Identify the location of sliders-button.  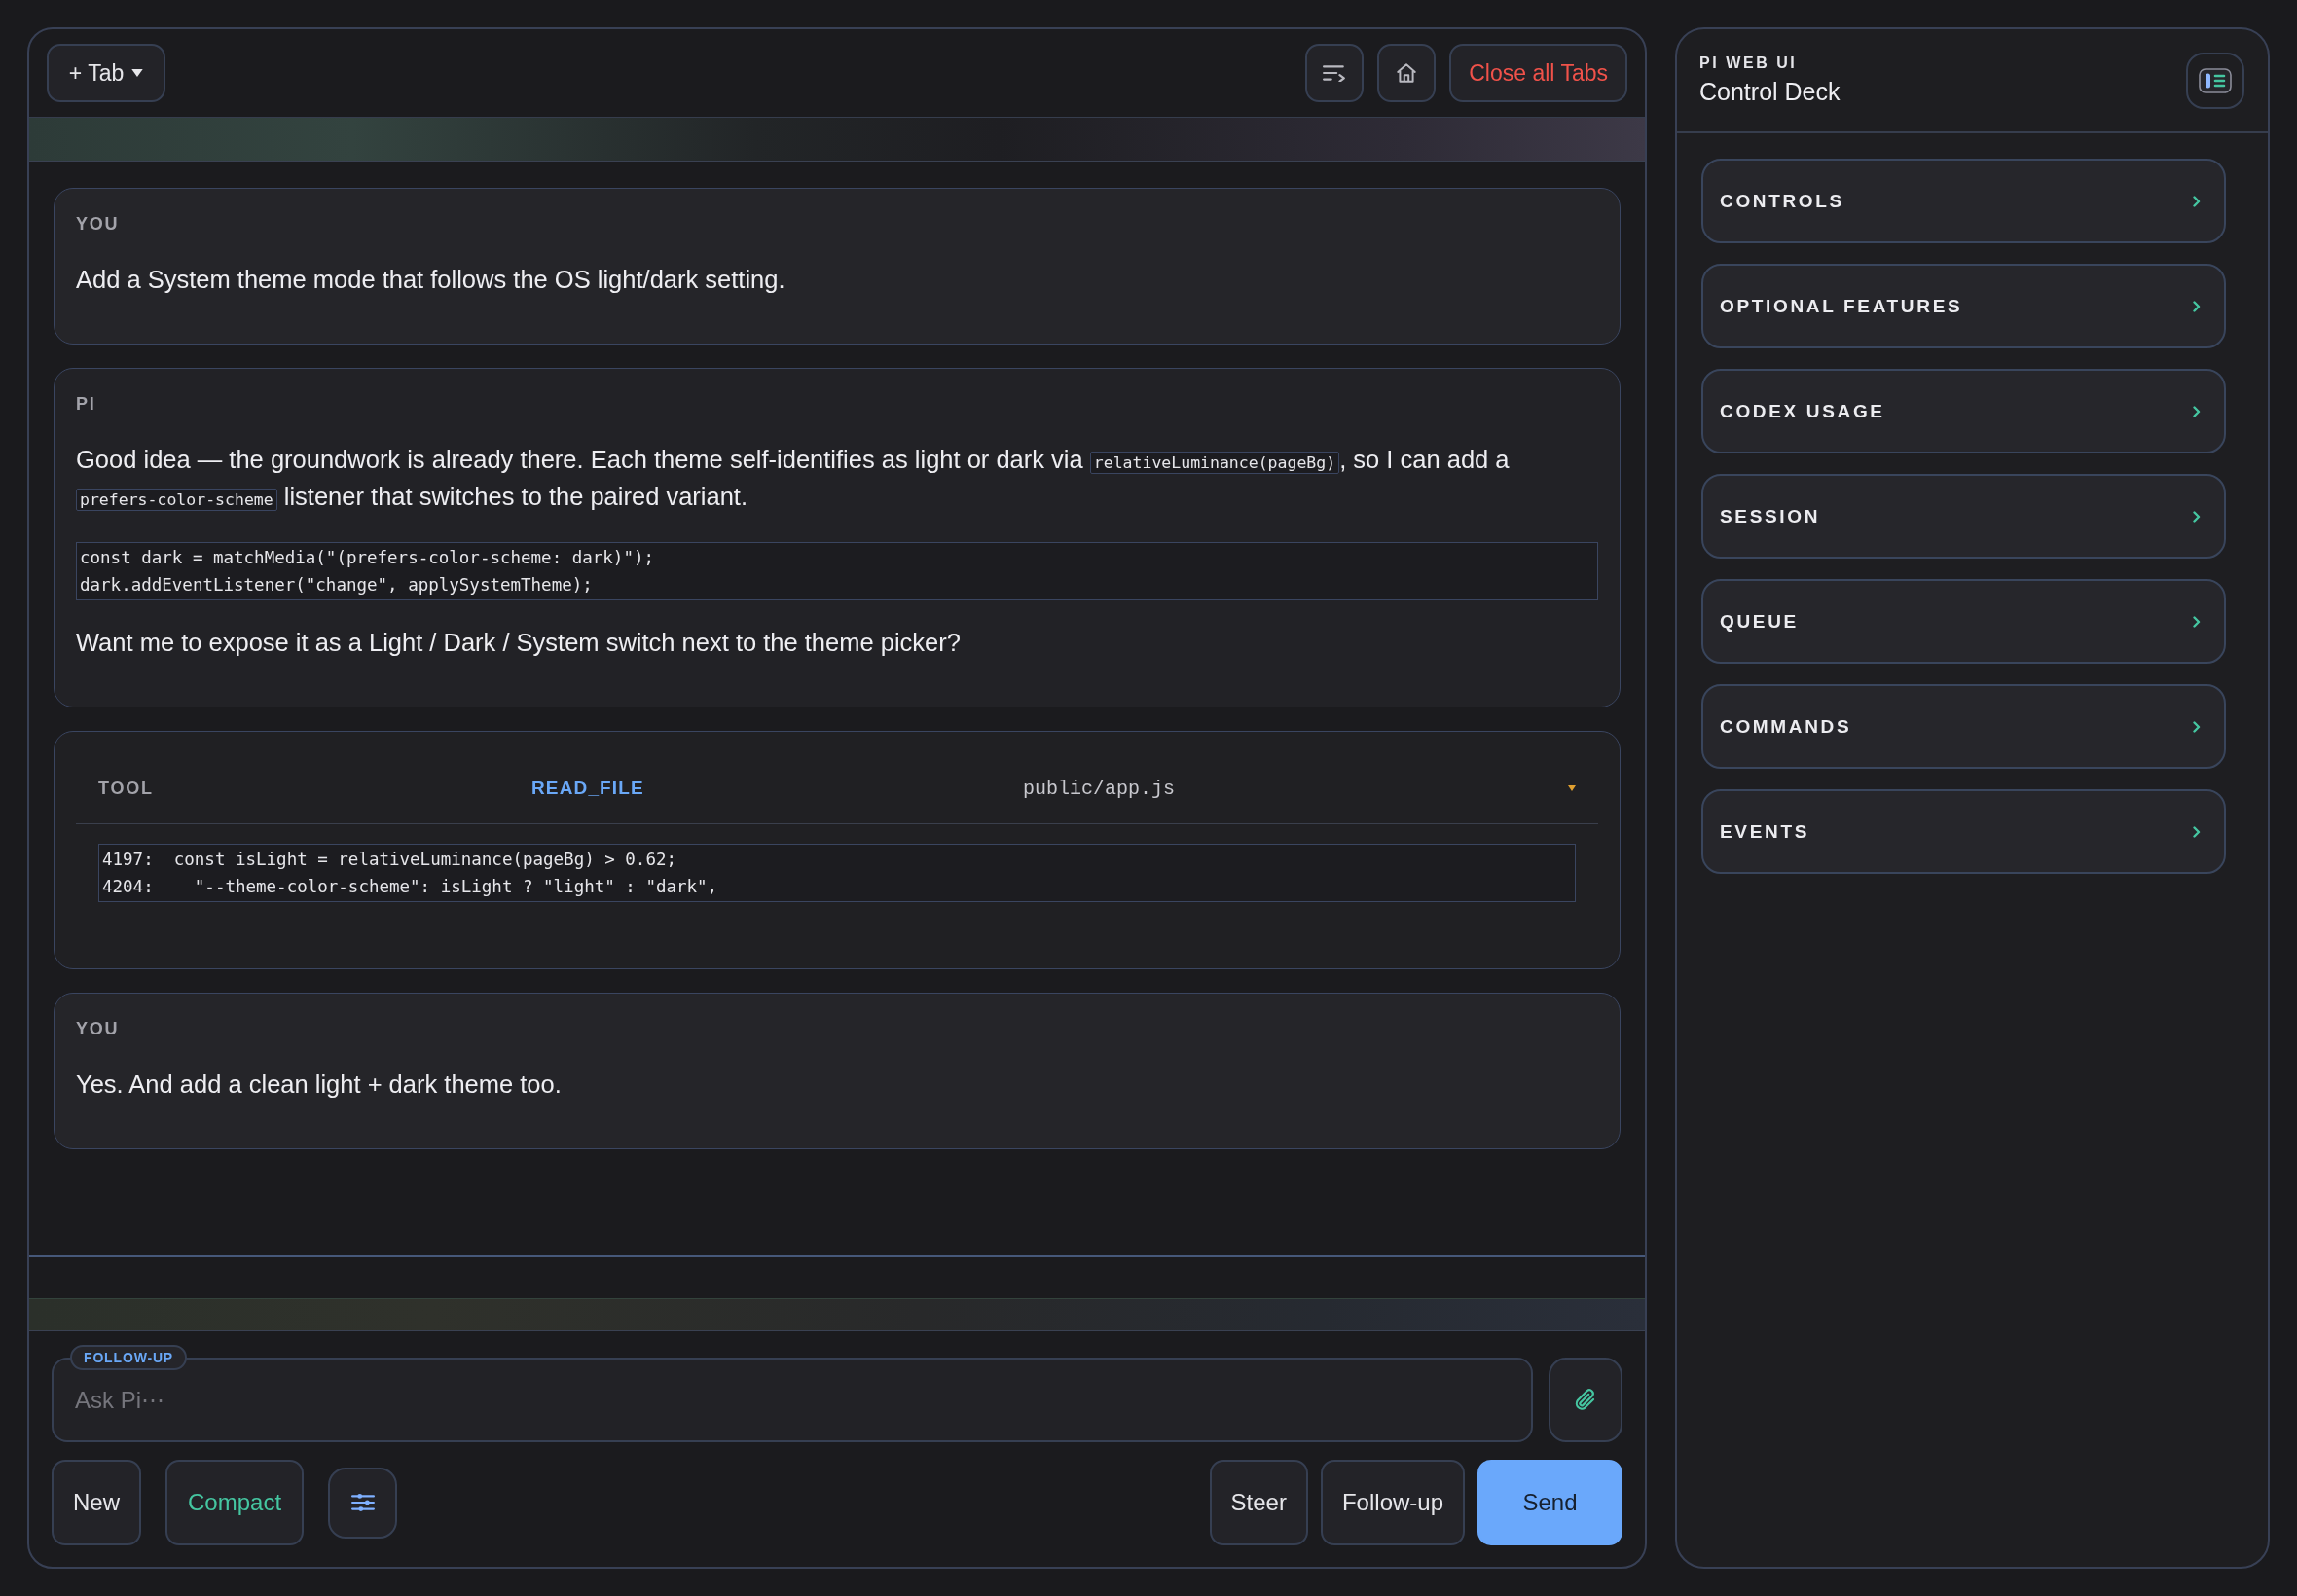
(363, 1503).